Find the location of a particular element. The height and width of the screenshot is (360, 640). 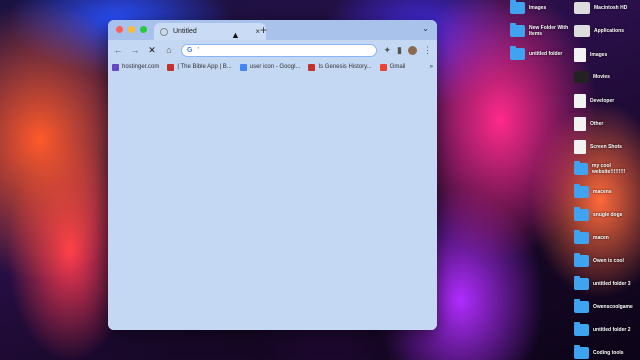

tab-untitled: Untitled × is located at coordinates (210, 31).